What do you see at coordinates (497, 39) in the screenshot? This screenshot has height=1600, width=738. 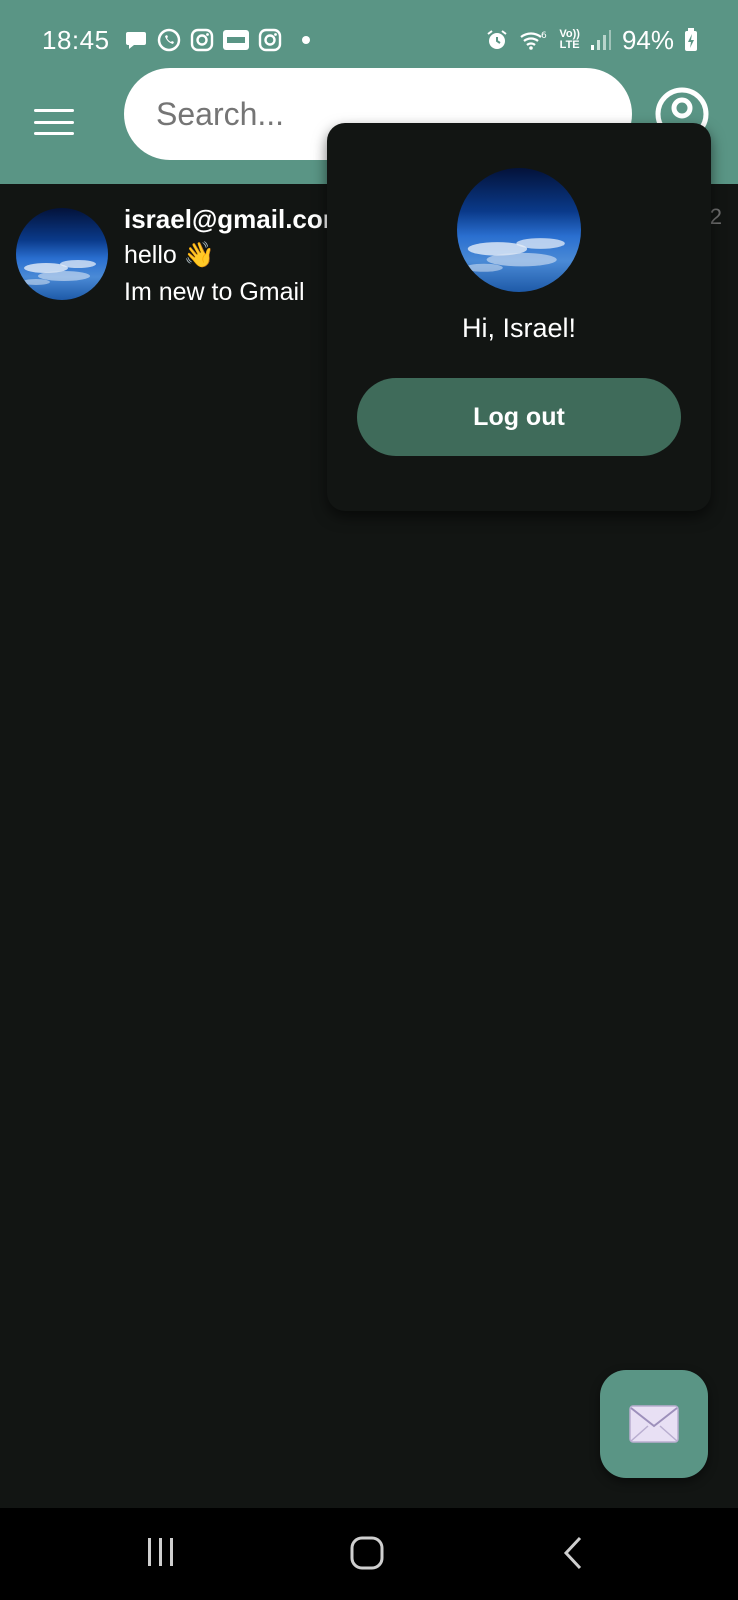 I see `alarm-icon` at bounding box center [497, 39].